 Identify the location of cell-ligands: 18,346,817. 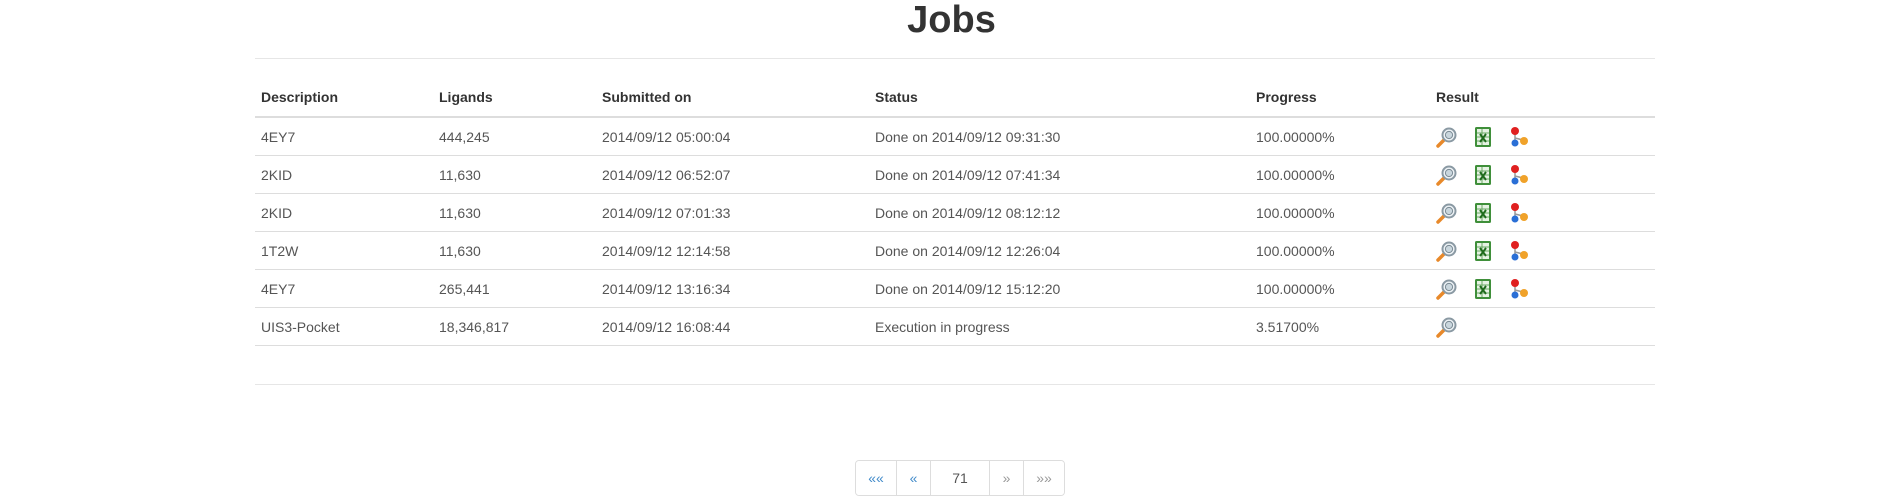
(514, 326).